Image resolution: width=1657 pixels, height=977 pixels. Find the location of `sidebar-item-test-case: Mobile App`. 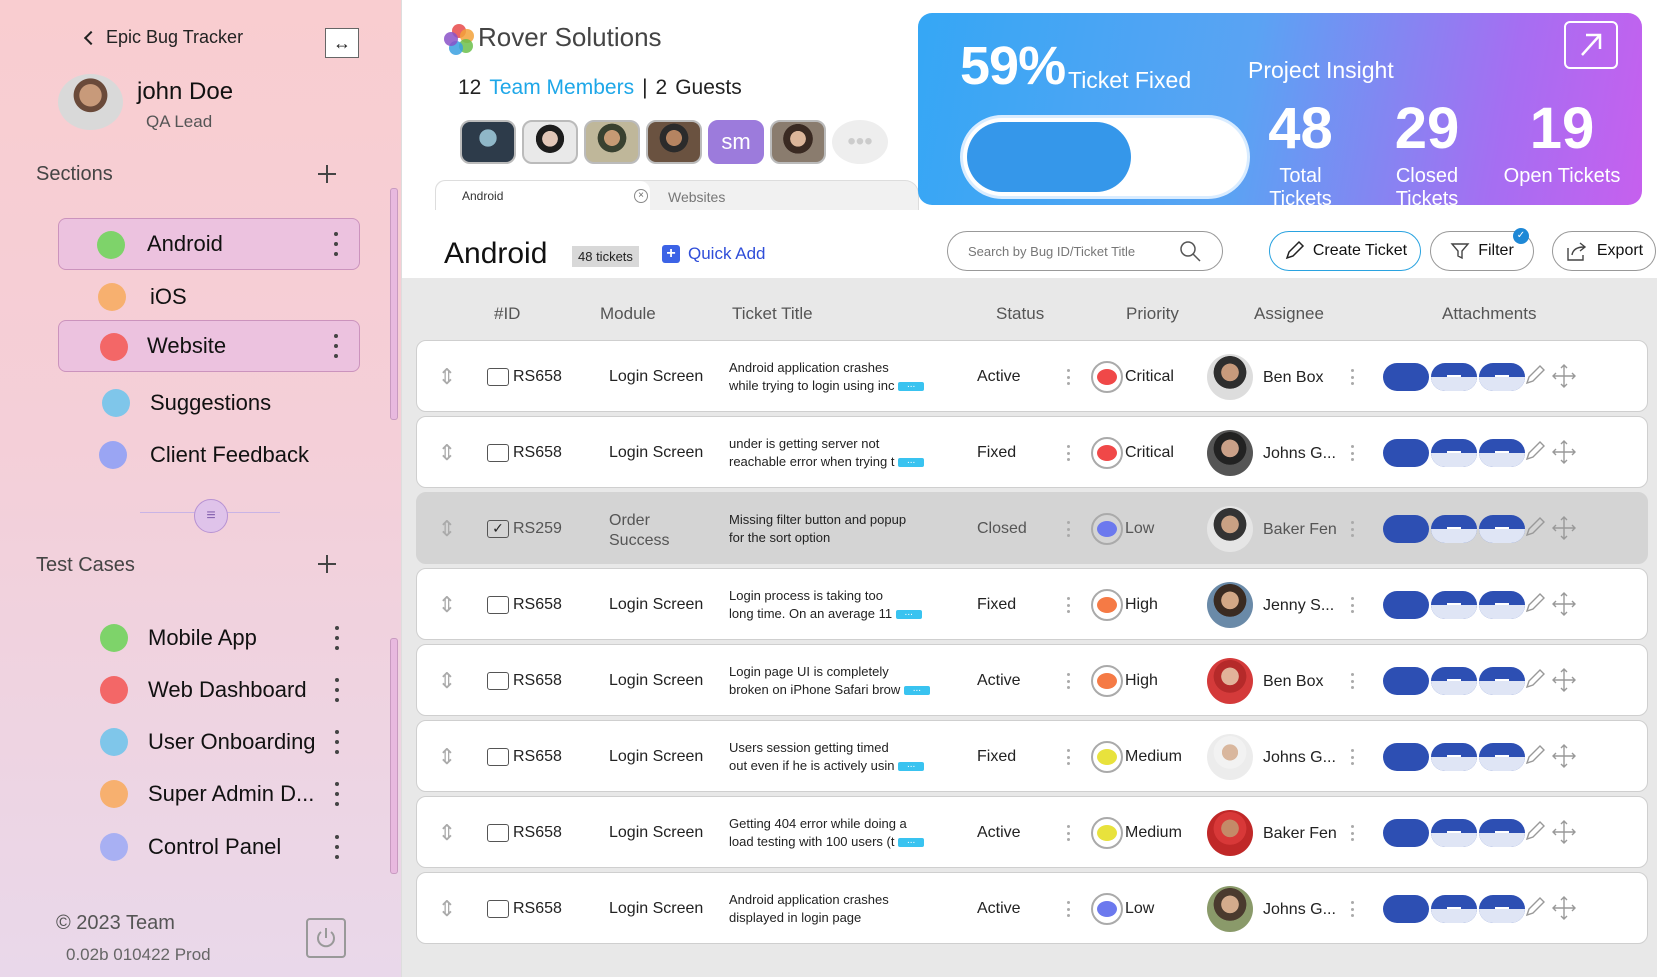

sidebar-item-test-case: Mobile App is located at coordinates (209, 638).